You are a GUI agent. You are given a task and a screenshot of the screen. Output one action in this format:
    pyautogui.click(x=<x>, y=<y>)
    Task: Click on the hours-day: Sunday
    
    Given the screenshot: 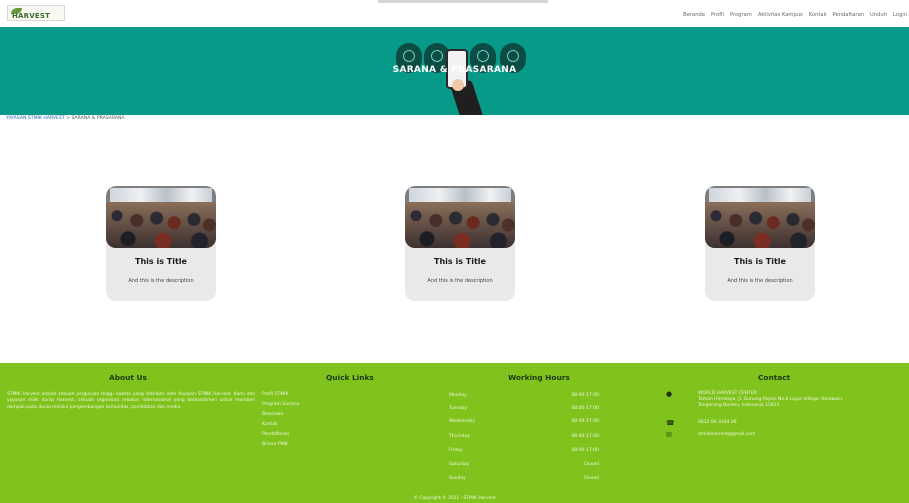 What is the action you would take?
    pyautogui.click(x=457, y=478)
    